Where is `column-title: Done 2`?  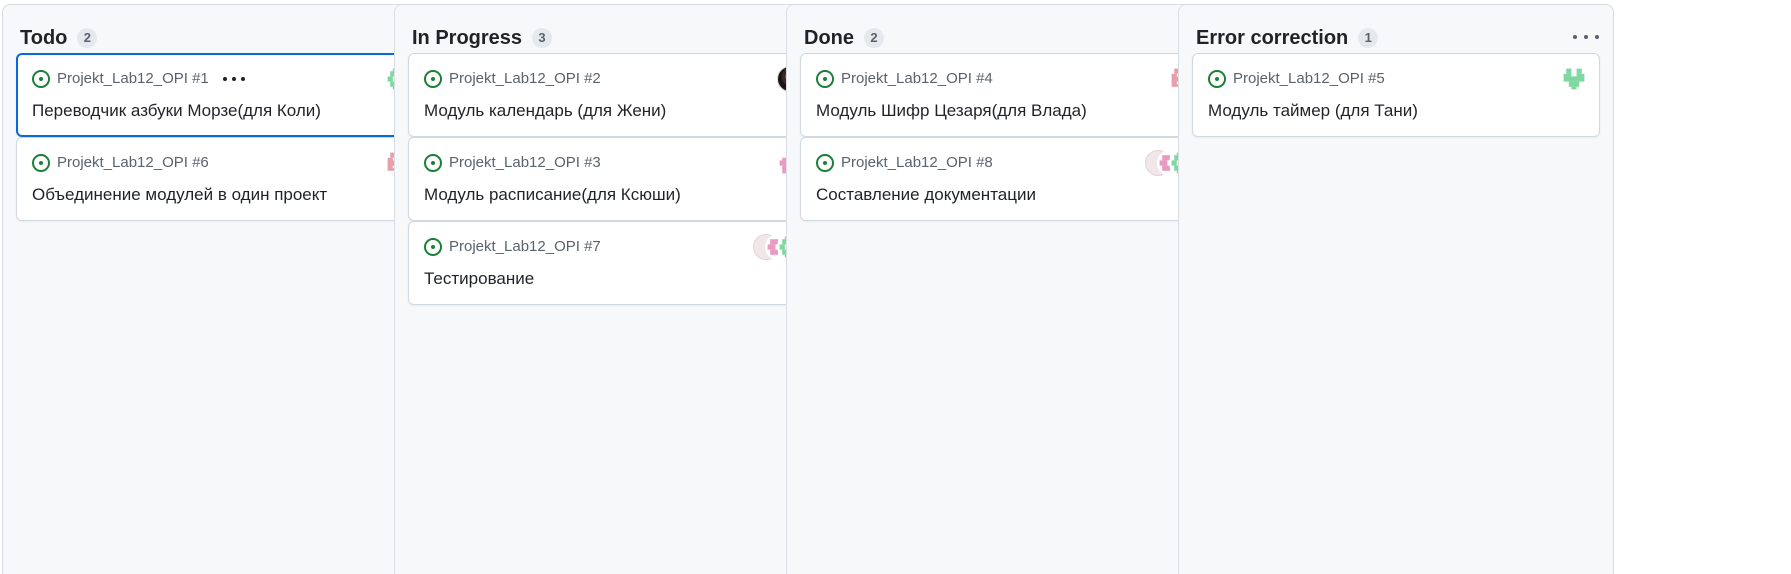
column-title: Done 2 is located at coordinates (844, 38).